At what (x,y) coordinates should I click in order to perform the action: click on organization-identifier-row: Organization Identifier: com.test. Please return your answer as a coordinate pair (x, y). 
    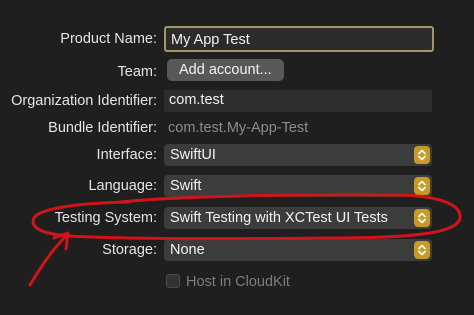
    Looking at the image, I should click on (237, 101).